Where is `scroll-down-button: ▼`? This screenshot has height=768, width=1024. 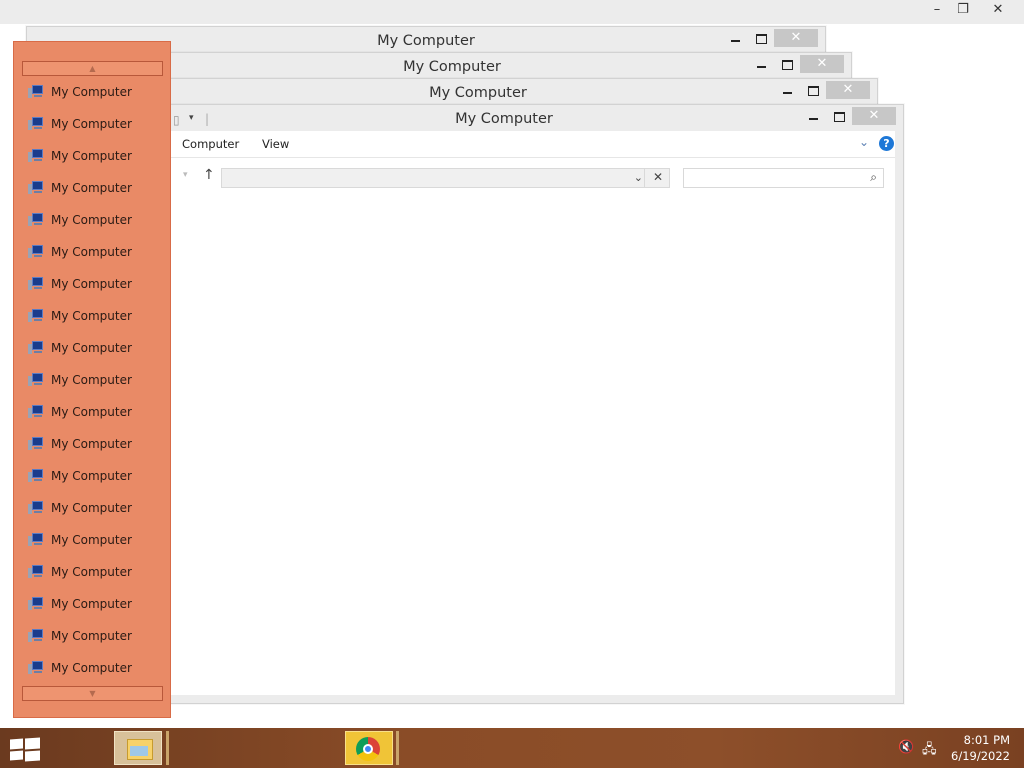
scroll-down-button: ▼ is located at coordinates (92, 693).